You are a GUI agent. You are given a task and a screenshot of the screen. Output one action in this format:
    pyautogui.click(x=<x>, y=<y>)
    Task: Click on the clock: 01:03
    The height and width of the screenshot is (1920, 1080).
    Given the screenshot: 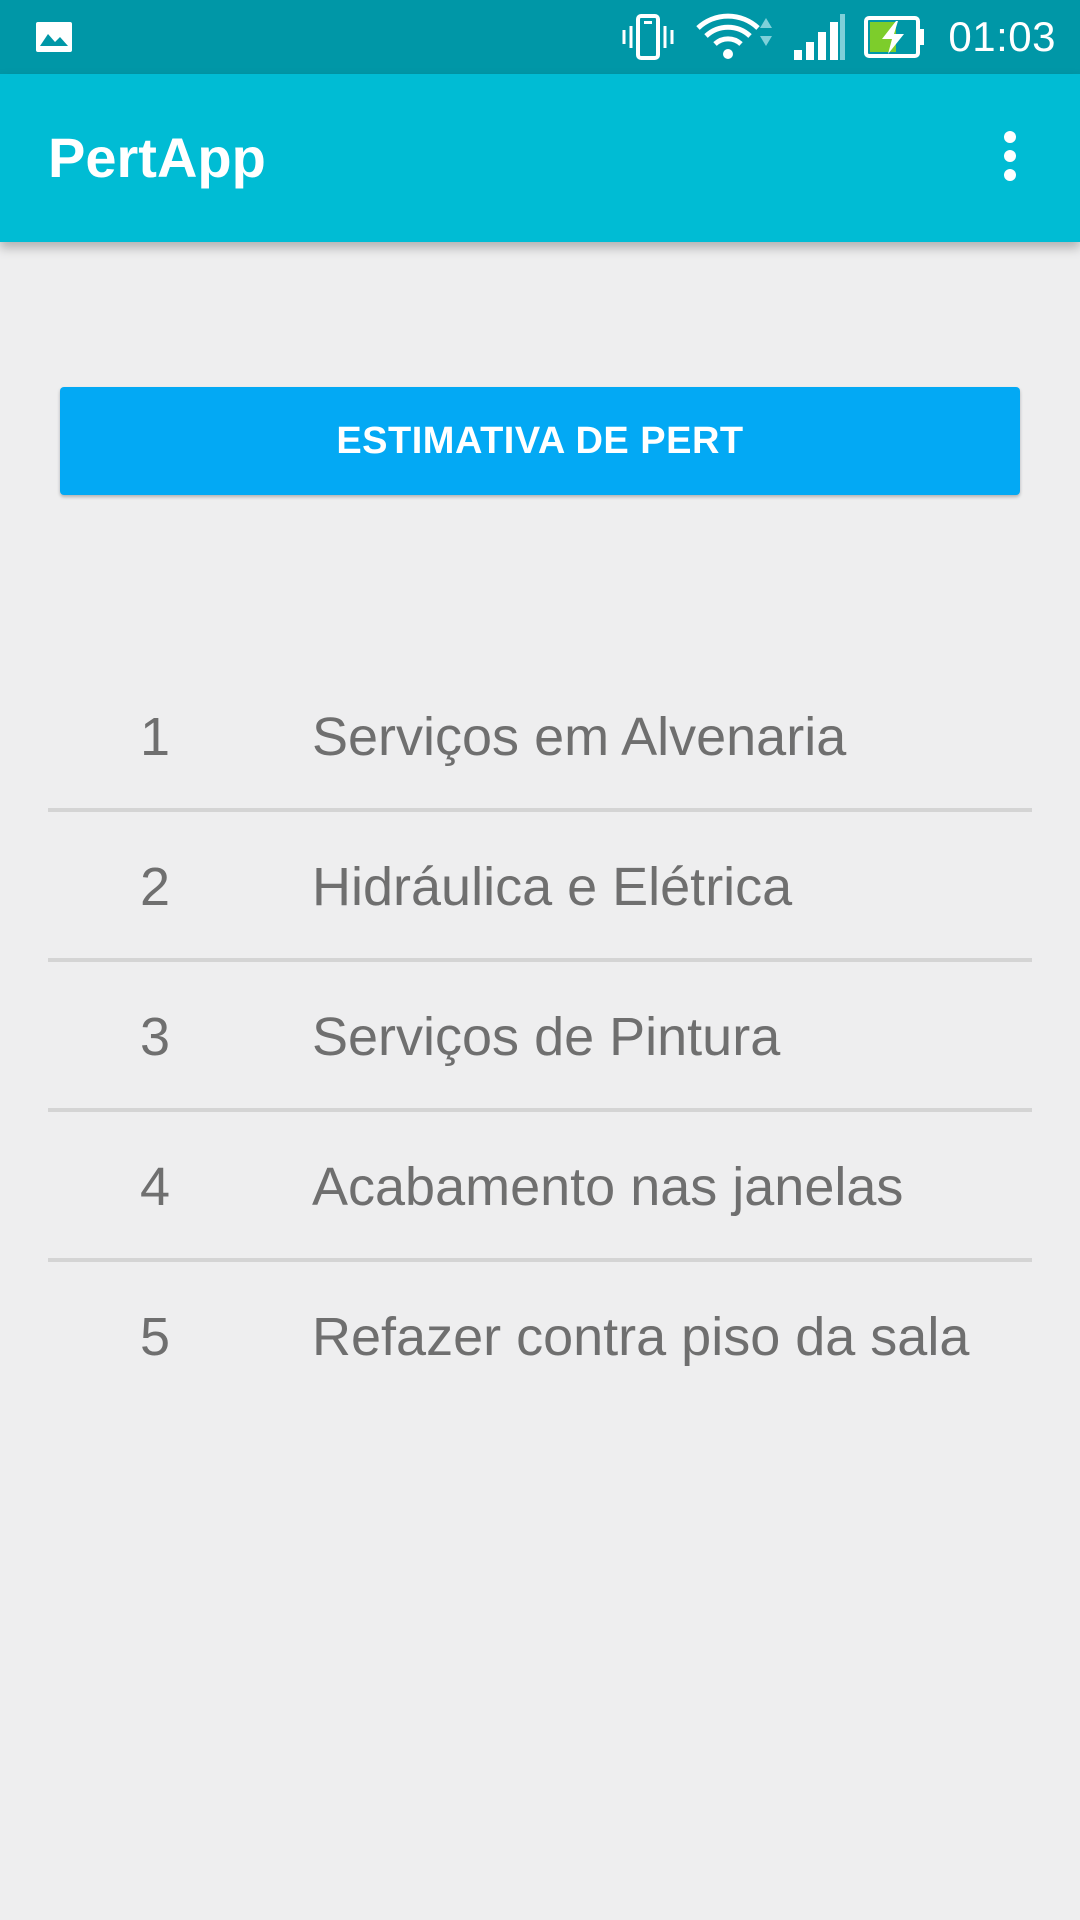 What is the action you would take?
    pyautogui.click(x=1002, y=36)
    